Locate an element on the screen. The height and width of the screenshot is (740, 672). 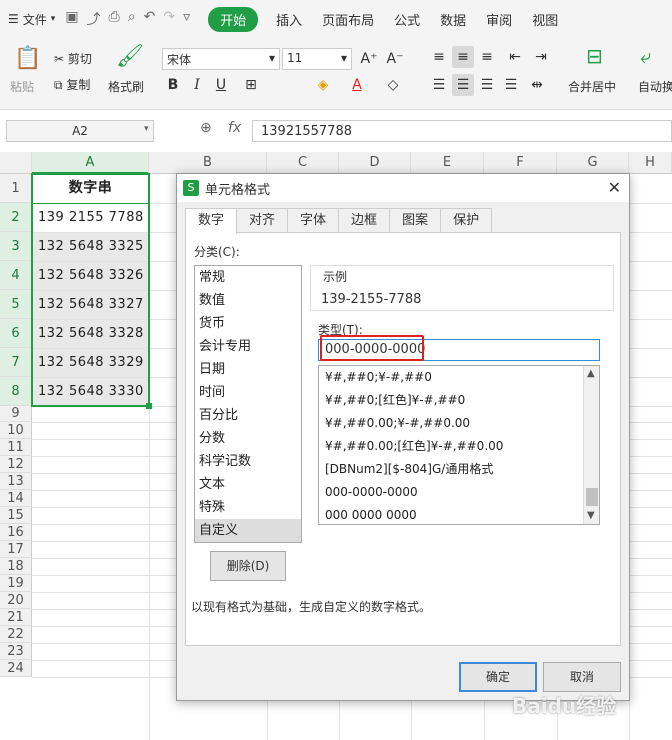
format-item: ¥#,##0.00;[红色]¥-#,##0.00 is located at coordinates (459, 446).